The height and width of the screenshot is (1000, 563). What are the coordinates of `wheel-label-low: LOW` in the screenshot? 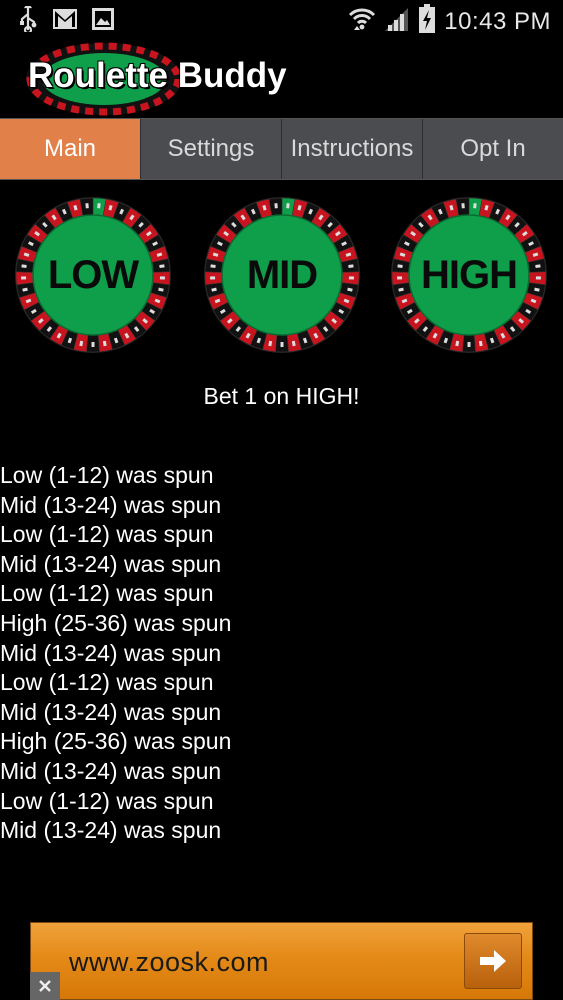 It's located at (93, 274).